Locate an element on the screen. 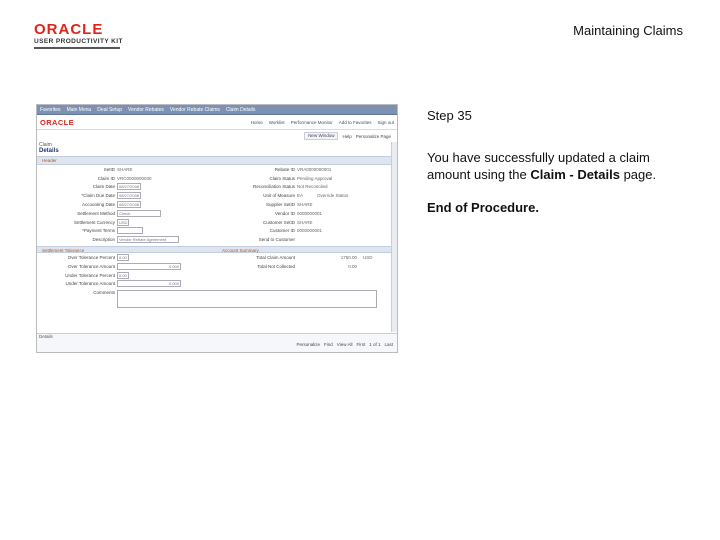 This screenshot has height=540, width=720. nav-item: Favorites is located at coordinates (50, 110).